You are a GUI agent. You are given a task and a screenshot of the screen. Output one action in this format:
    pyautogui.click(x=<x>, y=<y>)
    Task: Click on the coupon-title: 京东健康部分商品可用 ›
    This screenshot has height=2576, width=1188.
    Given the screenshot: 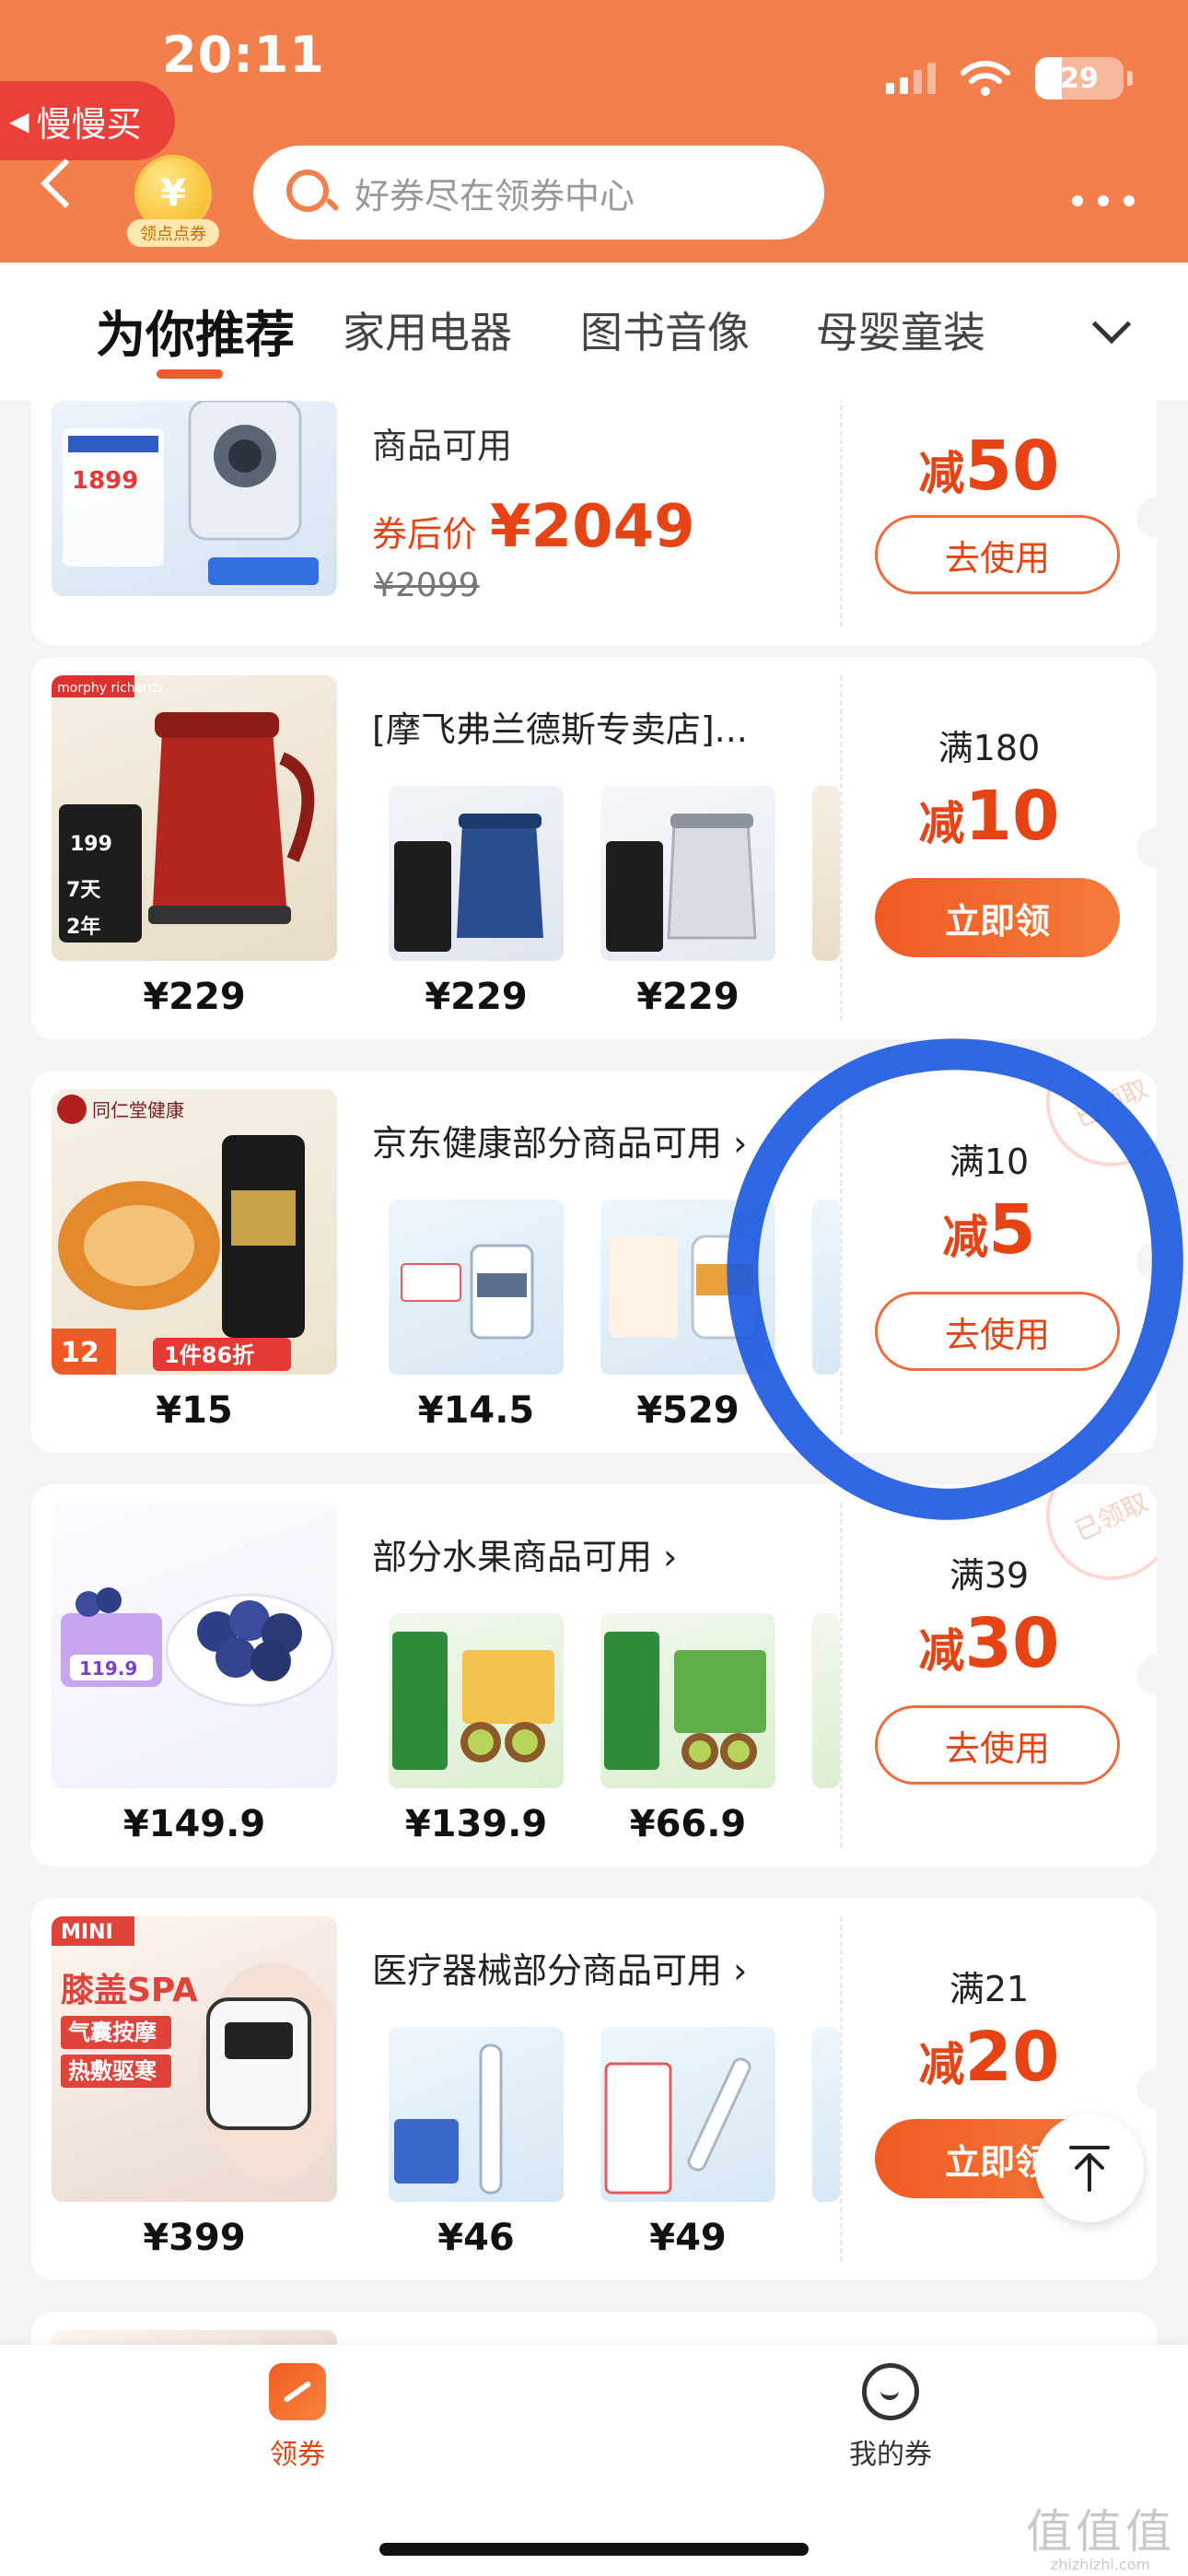 What is the action you would take?
    pyautogui.click(x=559, y=1140)
    